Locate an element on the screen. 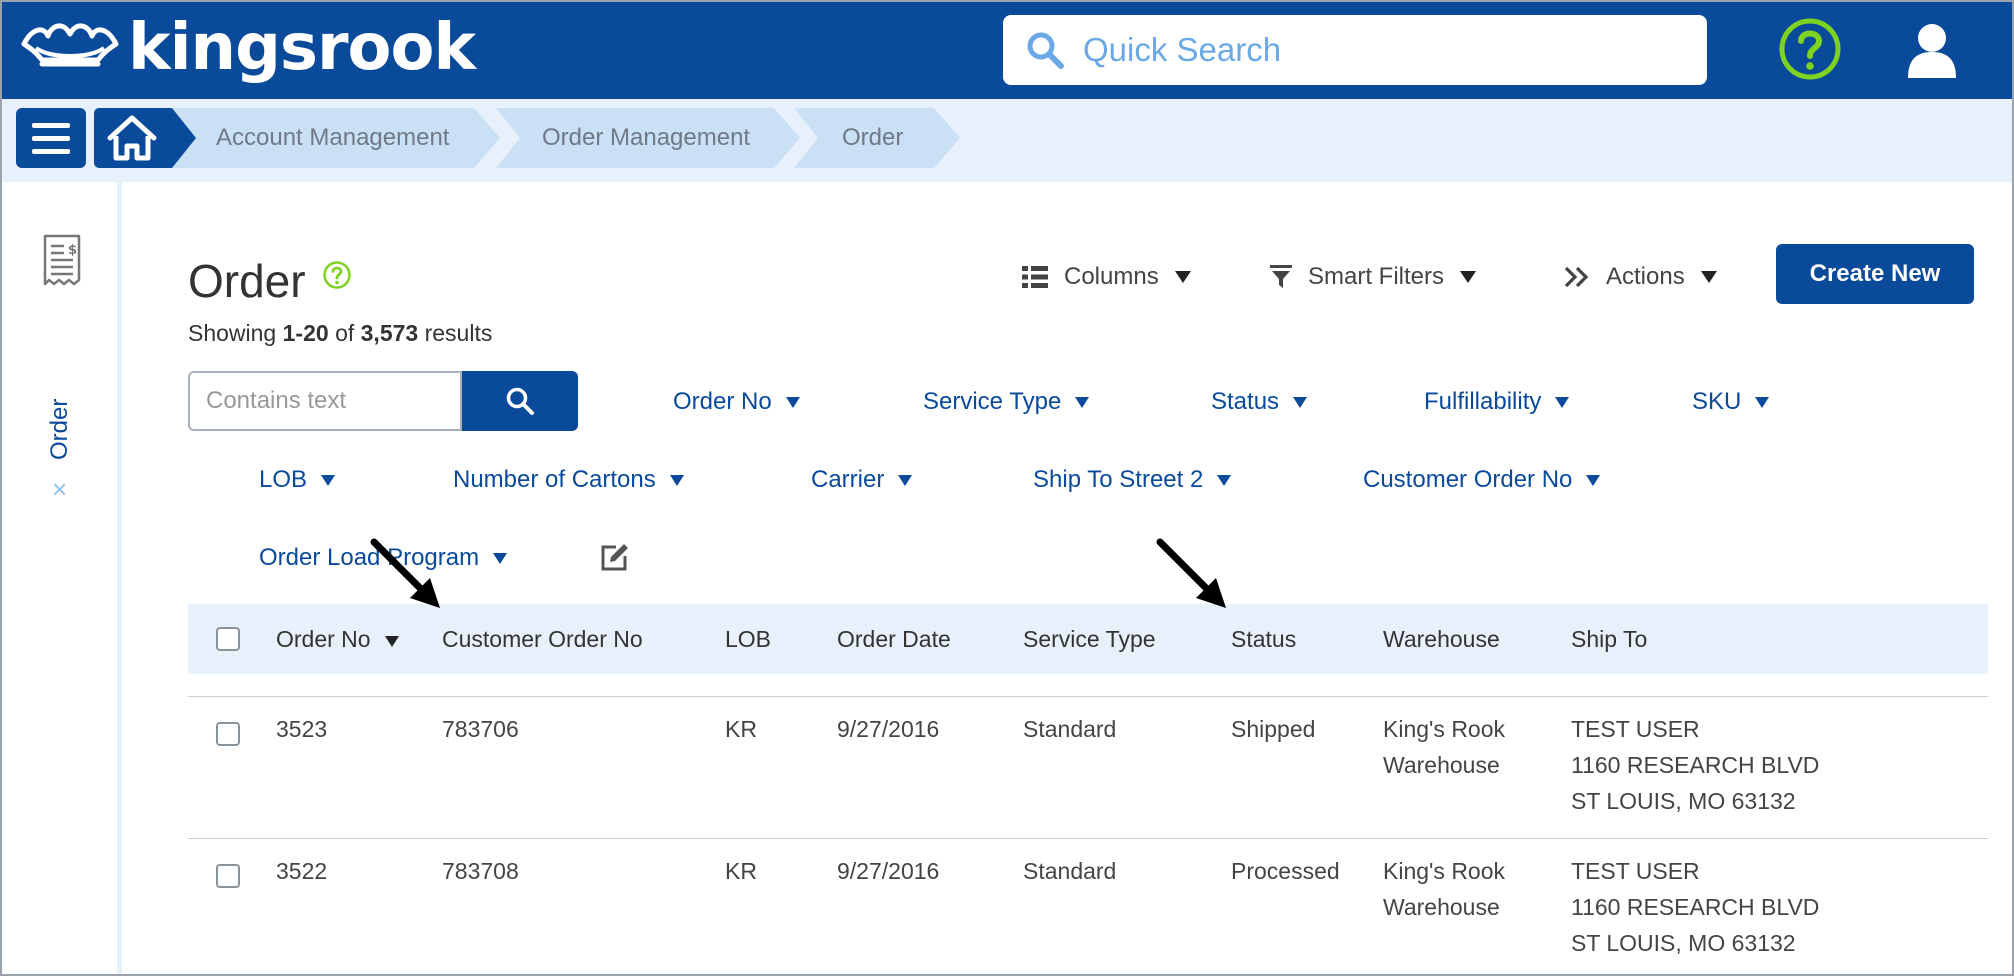 Image resolution: width=2014 pixels, height=976 pixels. double-chevron-icon is located at coordinates (1576, 277).